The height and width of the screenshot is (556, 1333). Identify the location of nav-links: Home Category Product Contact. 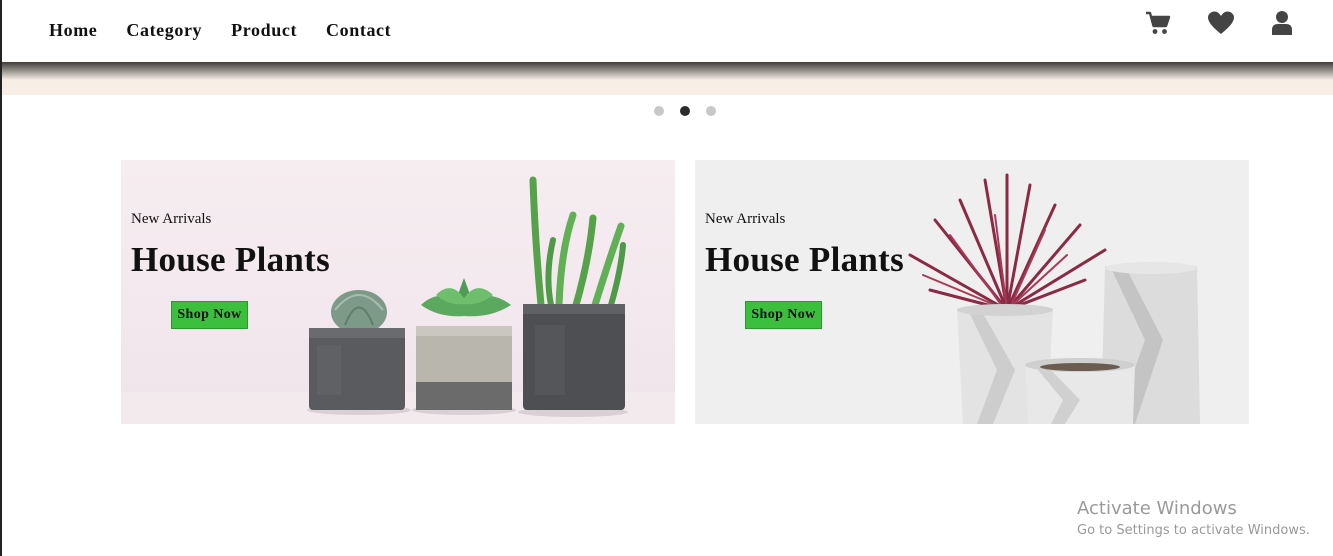
(234, 30).